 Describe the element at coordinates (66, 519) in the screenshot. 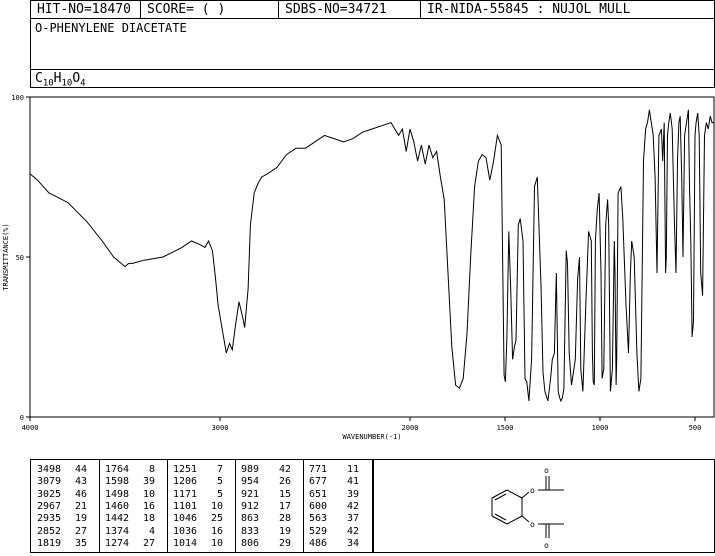

I see `peak-row: 2935 19` at that location.